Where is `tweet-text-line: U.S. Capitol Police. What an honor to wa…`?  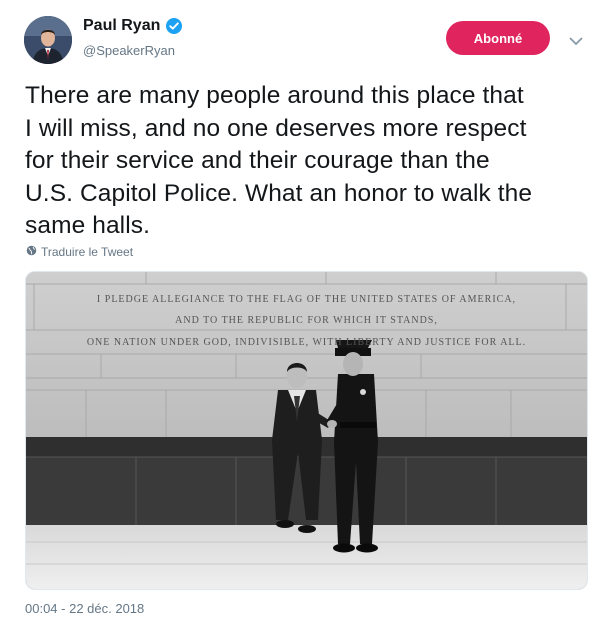 tweet-text-line: U.S. Capitol Police. What an honor to wa… is located at coordinates (279, 193).